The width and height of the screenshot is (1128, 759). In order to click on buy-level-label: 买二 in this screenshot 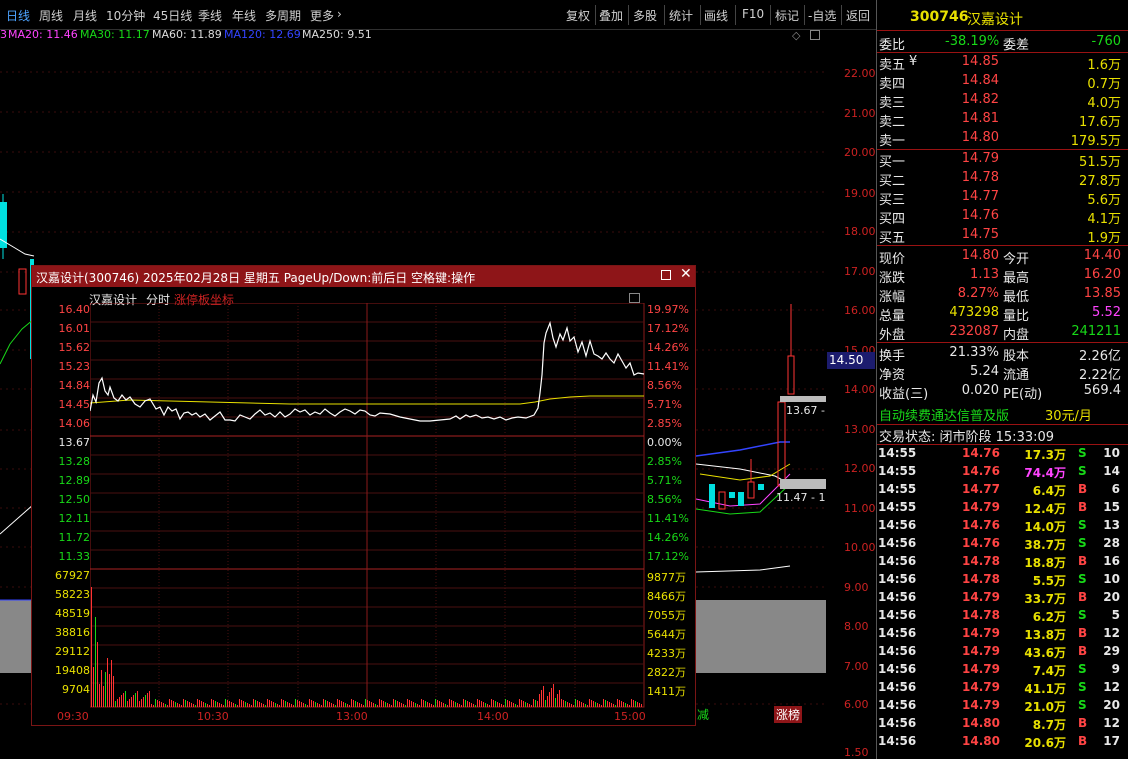, I will do `click(892, 181)`.